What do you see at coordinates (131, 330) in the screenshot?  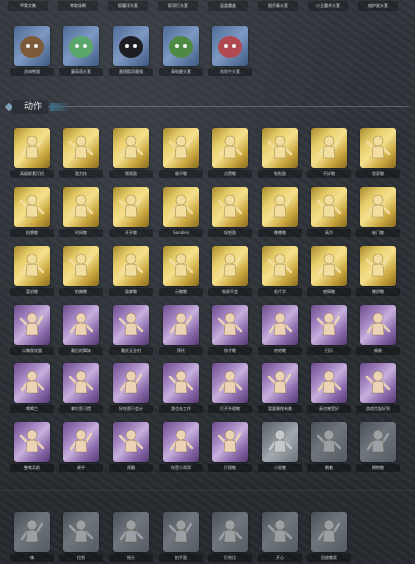 I see `action-card: 最优无业村` at bounding box center [131, 330].